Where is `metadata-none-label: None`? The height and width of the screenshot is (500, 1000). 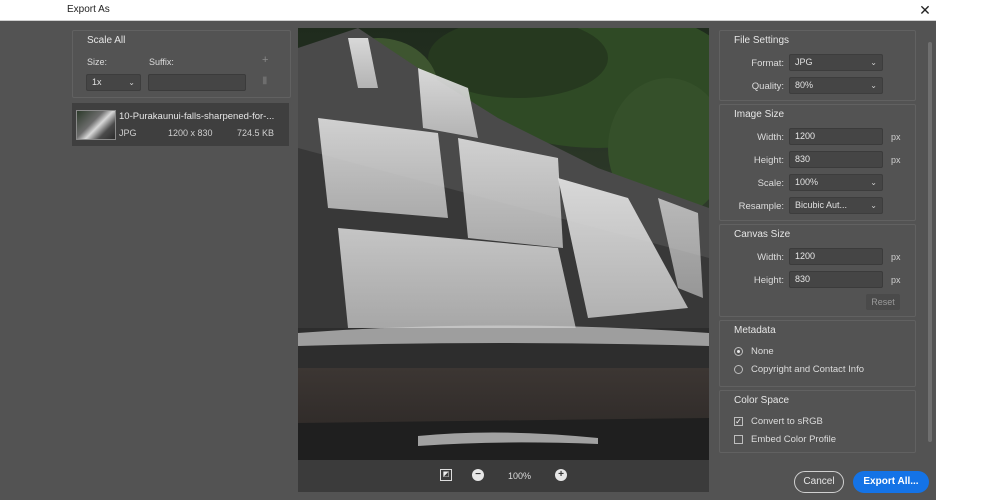
metadata-none-label: None is located at coordinates (762, 351).